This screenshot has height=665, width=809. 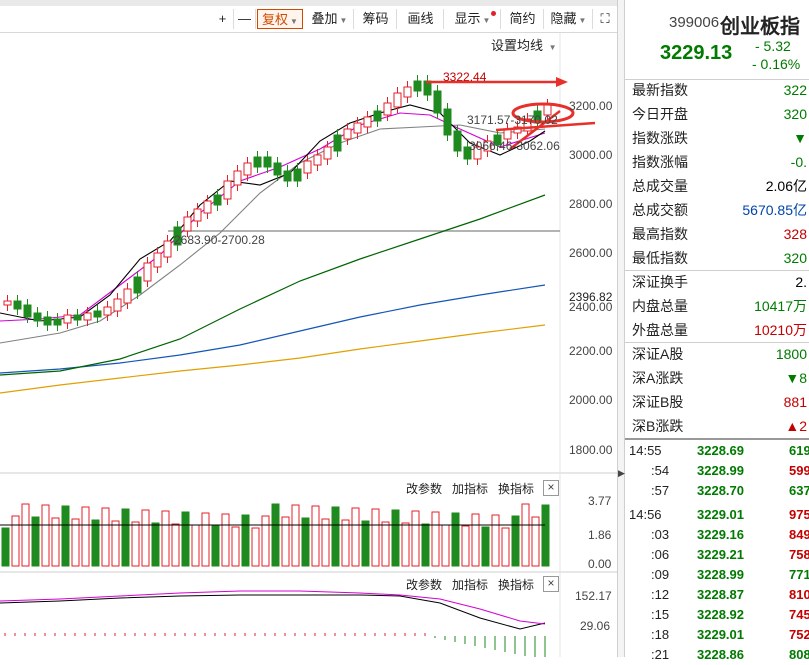 I want to click on stat-value: 10210万, so click(x=780, y=330).